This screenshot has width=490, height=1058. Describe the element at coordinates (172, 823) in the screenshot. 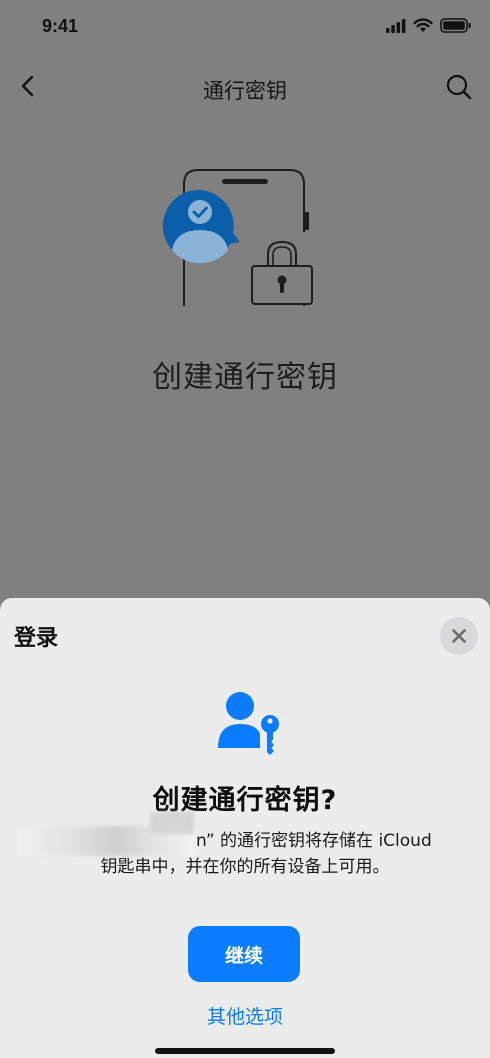

I see `redacted-domain-fragment` at that location.